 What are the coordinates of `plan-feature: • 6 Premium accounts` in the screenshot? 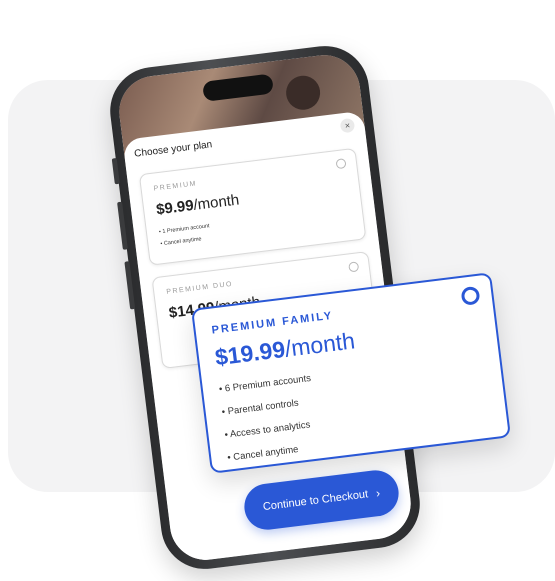 It's located at (265, 384).